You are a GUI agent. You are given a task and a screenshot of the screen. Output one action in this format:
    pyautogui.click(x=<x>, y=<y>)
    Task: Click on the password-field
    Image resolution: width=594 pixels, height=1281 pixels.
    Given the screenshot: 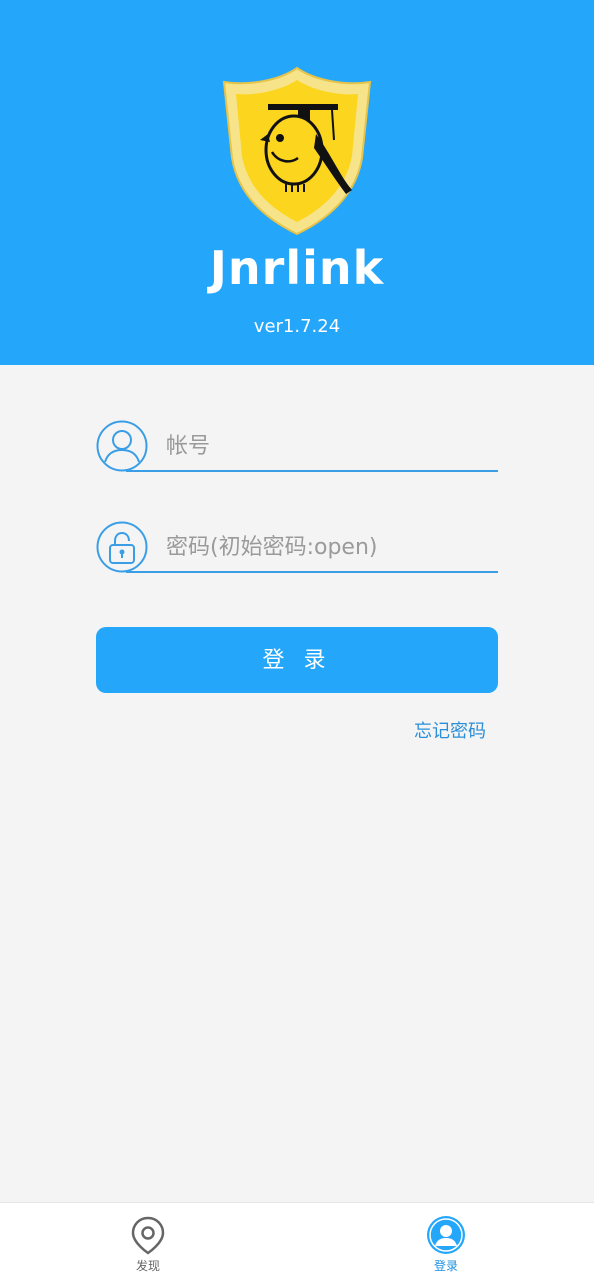 What is the action you would take?
    pyautogui.click(x=297, y=547)
    